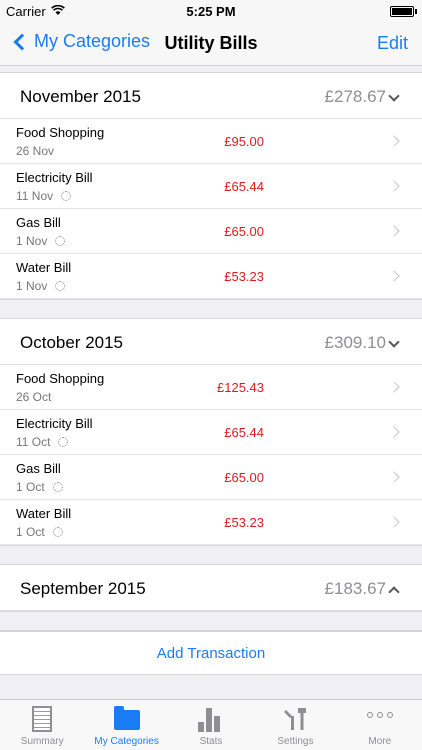 This screenshot has width=422, height=750. What do you see at coordinates (380, 725) in the screenshot?
I see `tab-more: More` at bounding box center [380, 725].